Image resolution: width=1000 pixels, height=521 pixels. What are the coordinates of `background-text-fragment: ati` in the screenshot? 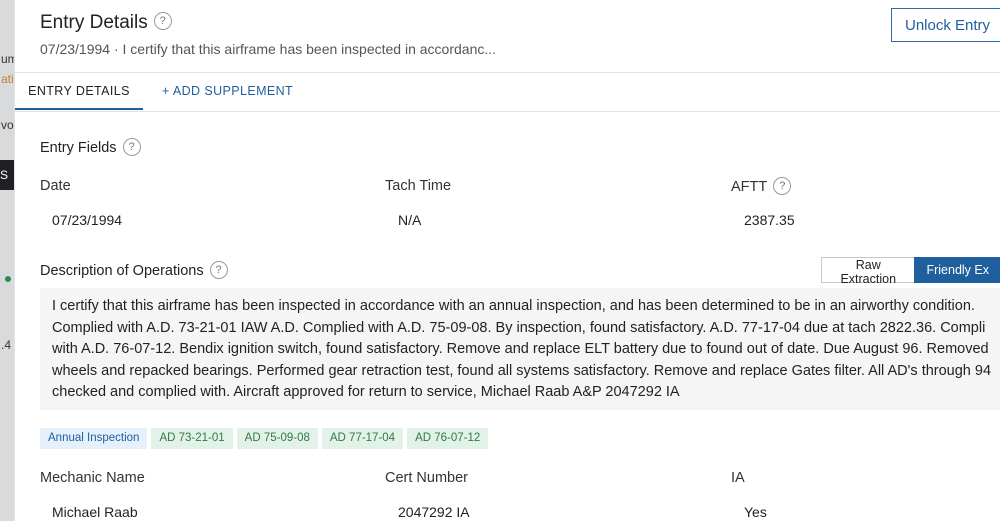 It's located at (7, 79).